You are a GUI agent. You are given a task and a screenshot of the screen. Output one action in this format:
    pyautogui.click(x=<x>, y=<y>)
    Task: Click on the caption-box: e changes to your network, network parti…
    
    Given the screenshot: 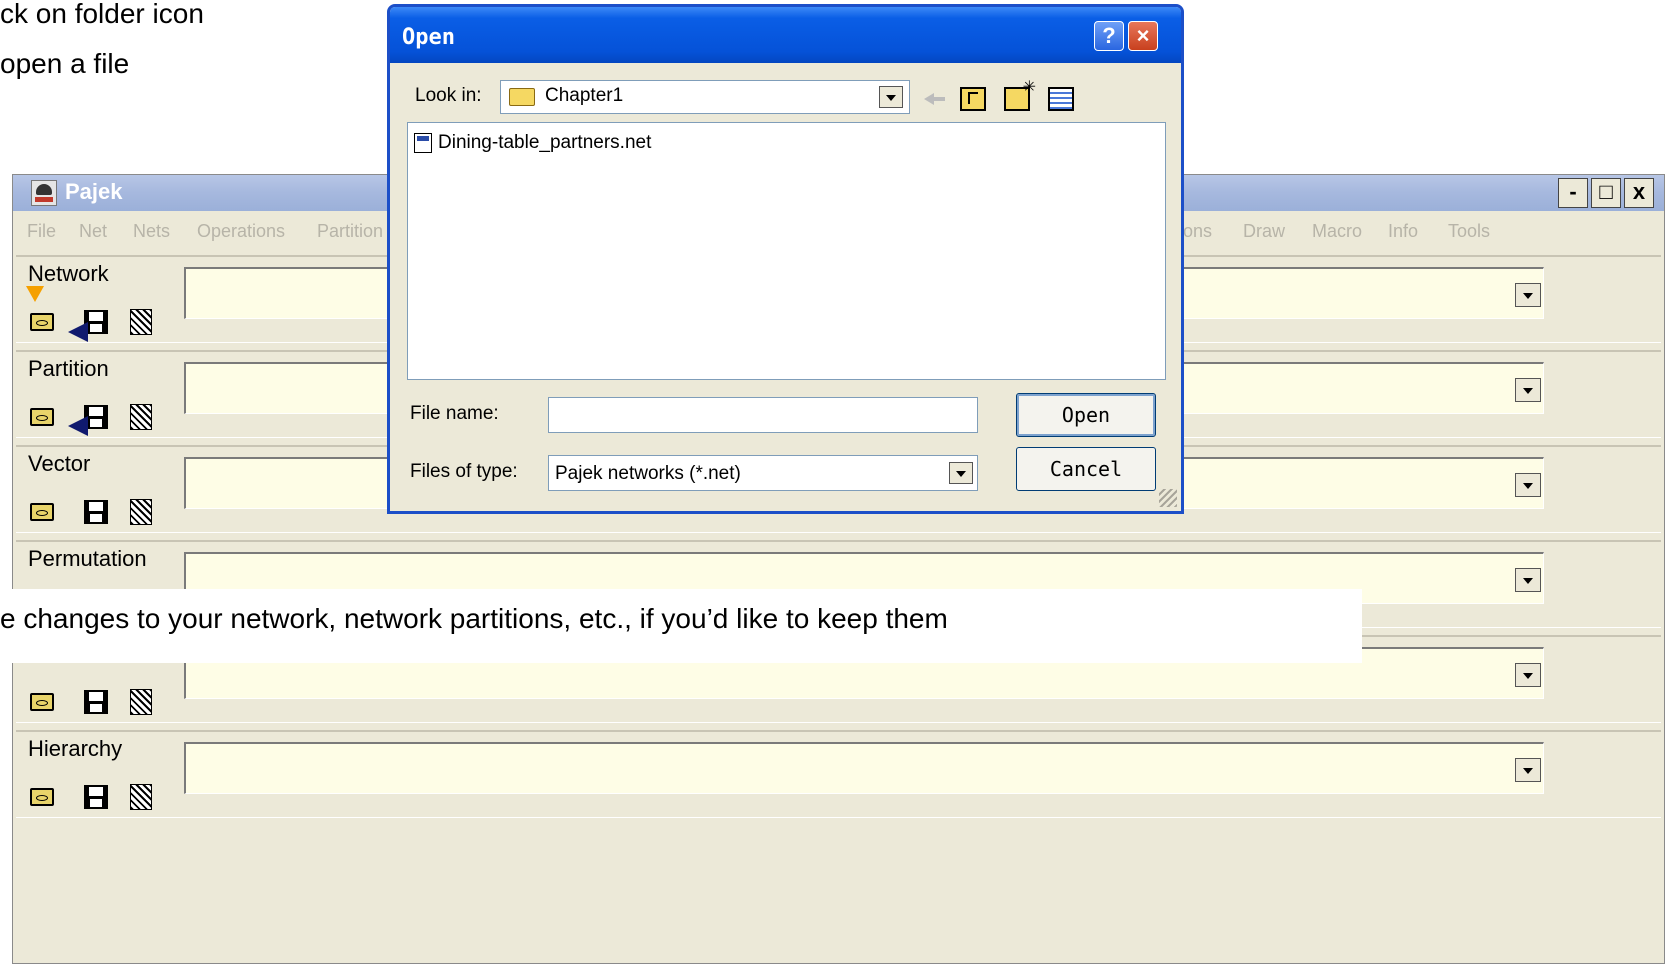 What is the action you would take?
    pyautogui.click(x=681, y=626)
    